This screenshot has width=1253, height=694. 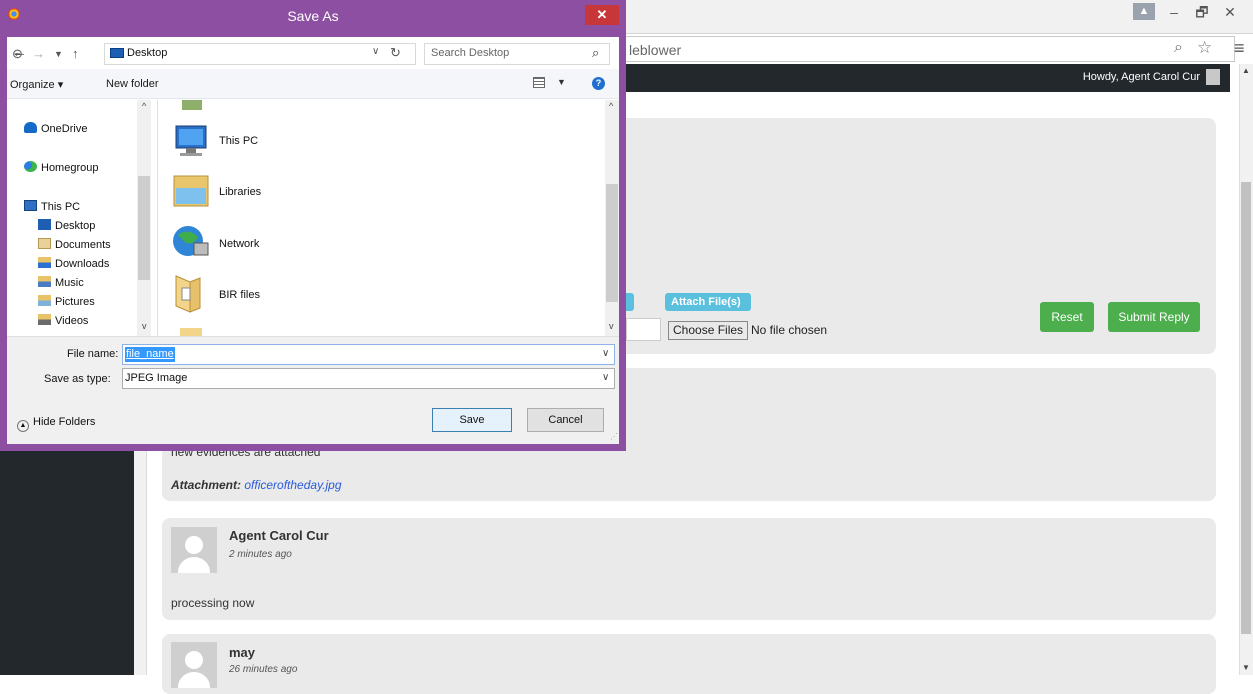 I want to click on recent-dropdown-icon: ▼, so click(x=58, y=54).